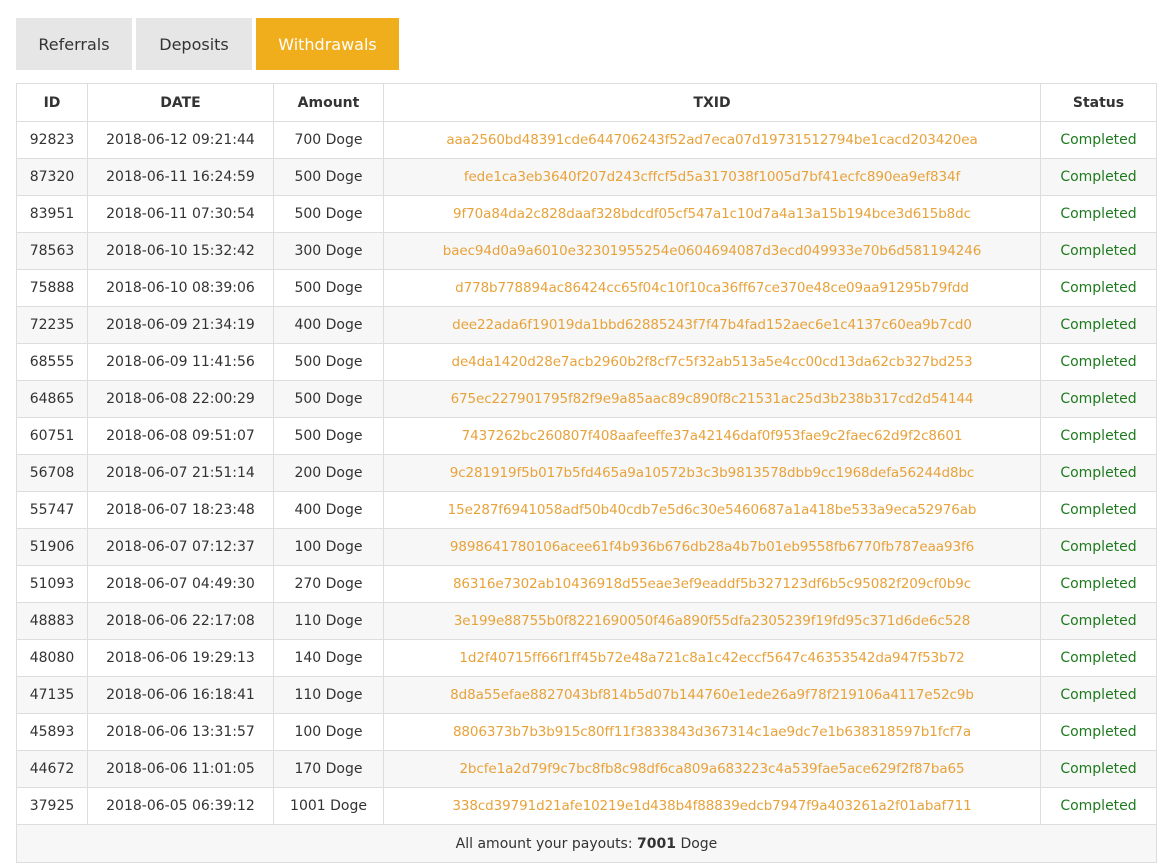 The width and height of the screenshot is (1170, 864). I want to click on cell-id: 48883, so click(52, 621).